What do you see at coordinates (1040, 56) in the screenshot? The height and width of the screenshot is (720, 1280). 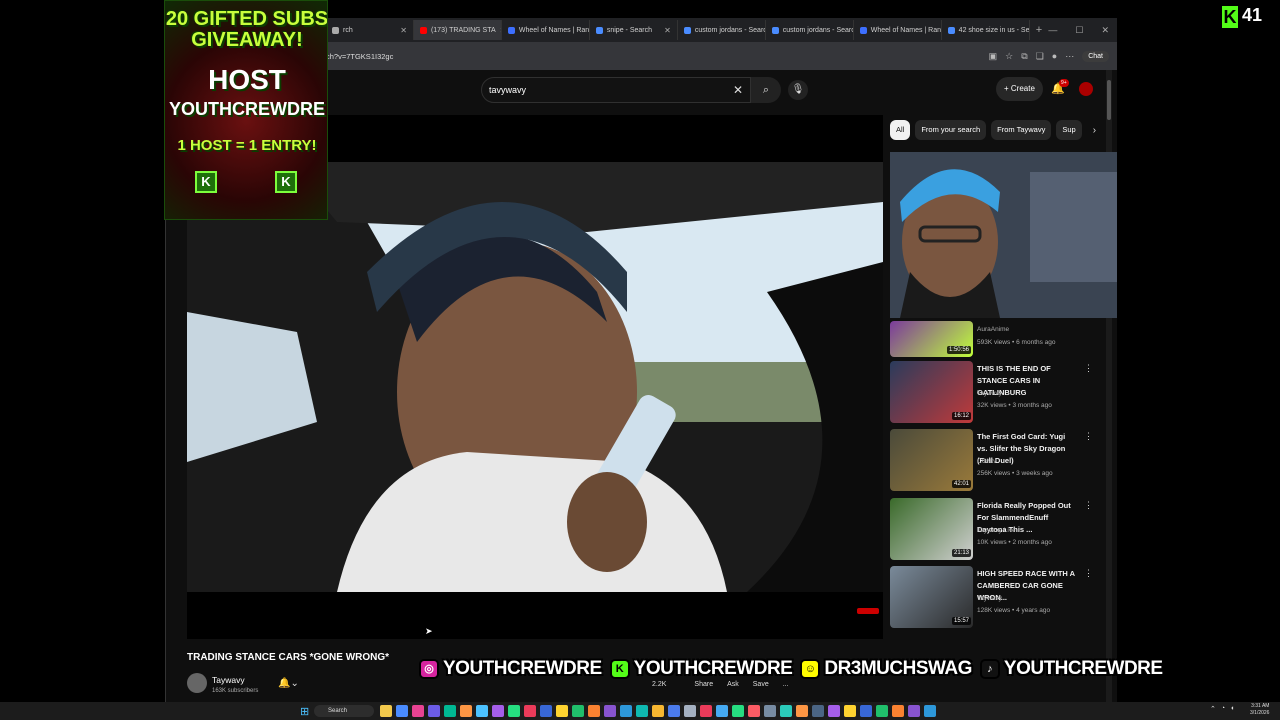 I see `collections-icon: ❏` at bounding box center [1040, 56].